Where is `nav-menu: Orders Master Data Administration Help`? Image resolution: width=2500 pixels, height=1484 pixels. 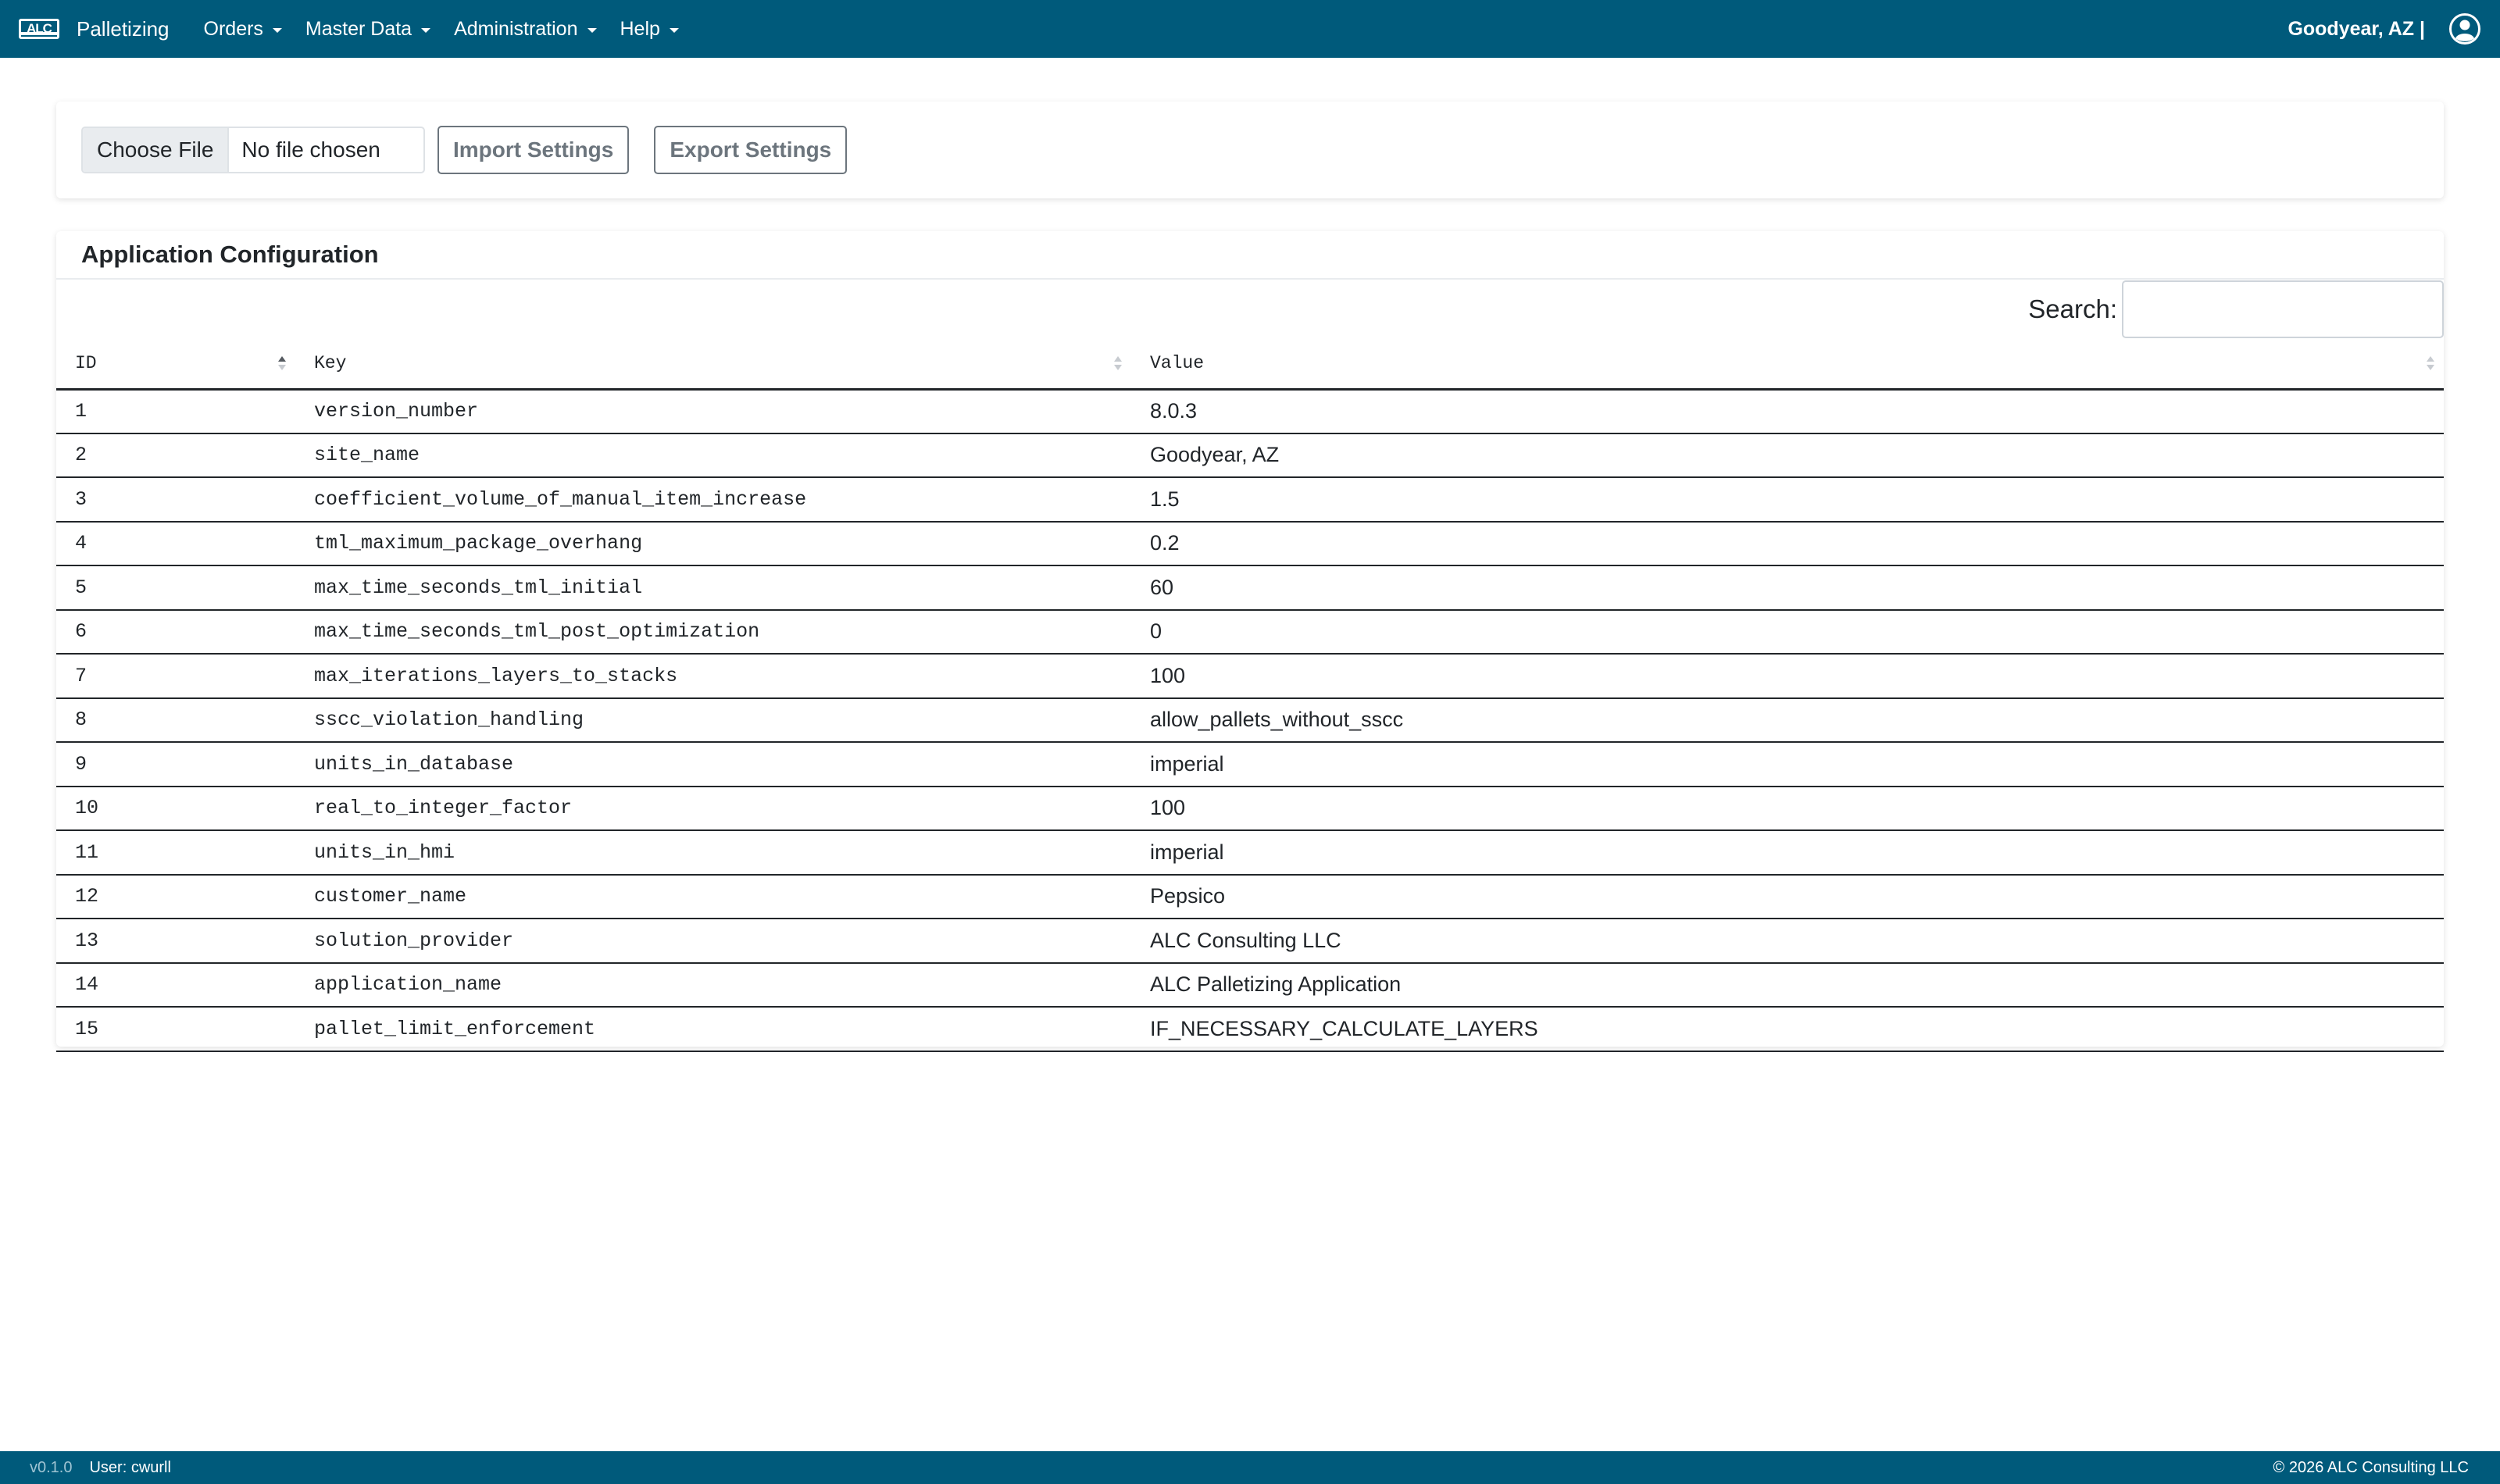 nav-menu: Orders Master Data Administration Help is located at coordinates (453, 29).